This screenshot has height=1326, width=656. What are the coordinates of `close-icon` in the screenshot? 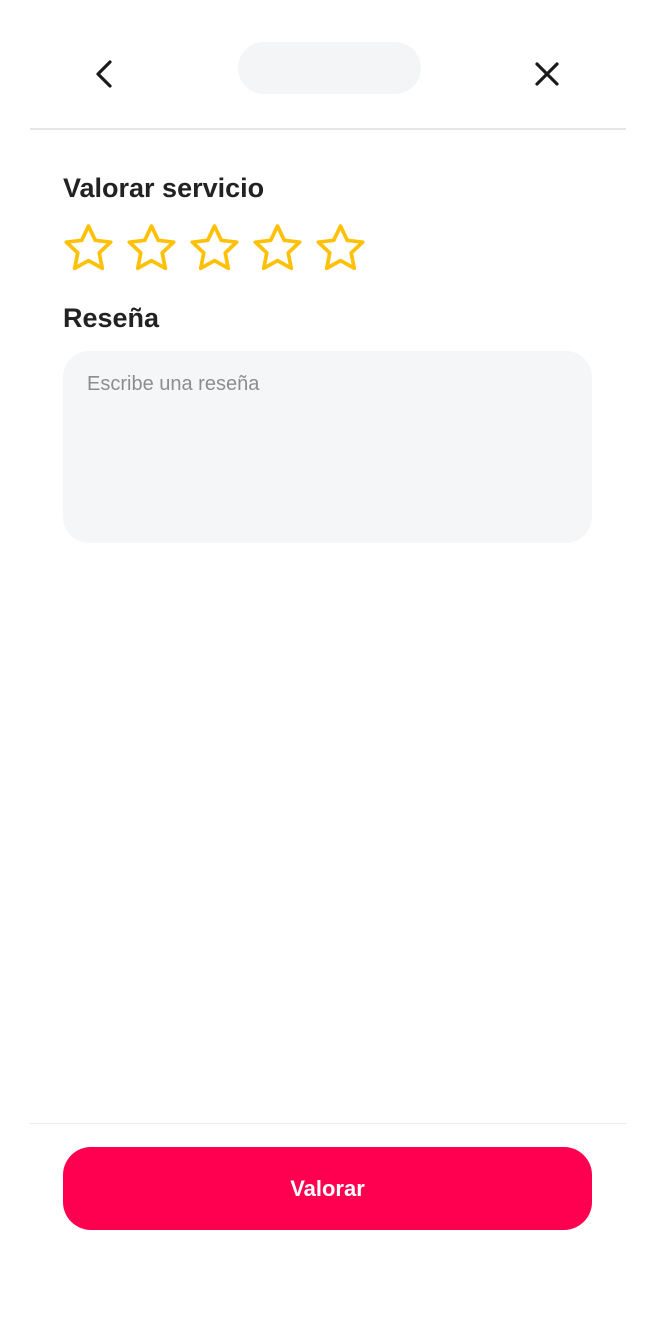 It's located at (547, 74).